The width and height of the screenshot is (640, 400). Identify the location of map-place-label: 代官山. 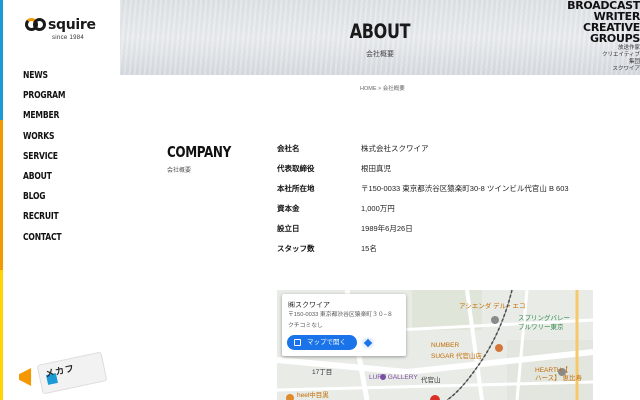
(431, 380).